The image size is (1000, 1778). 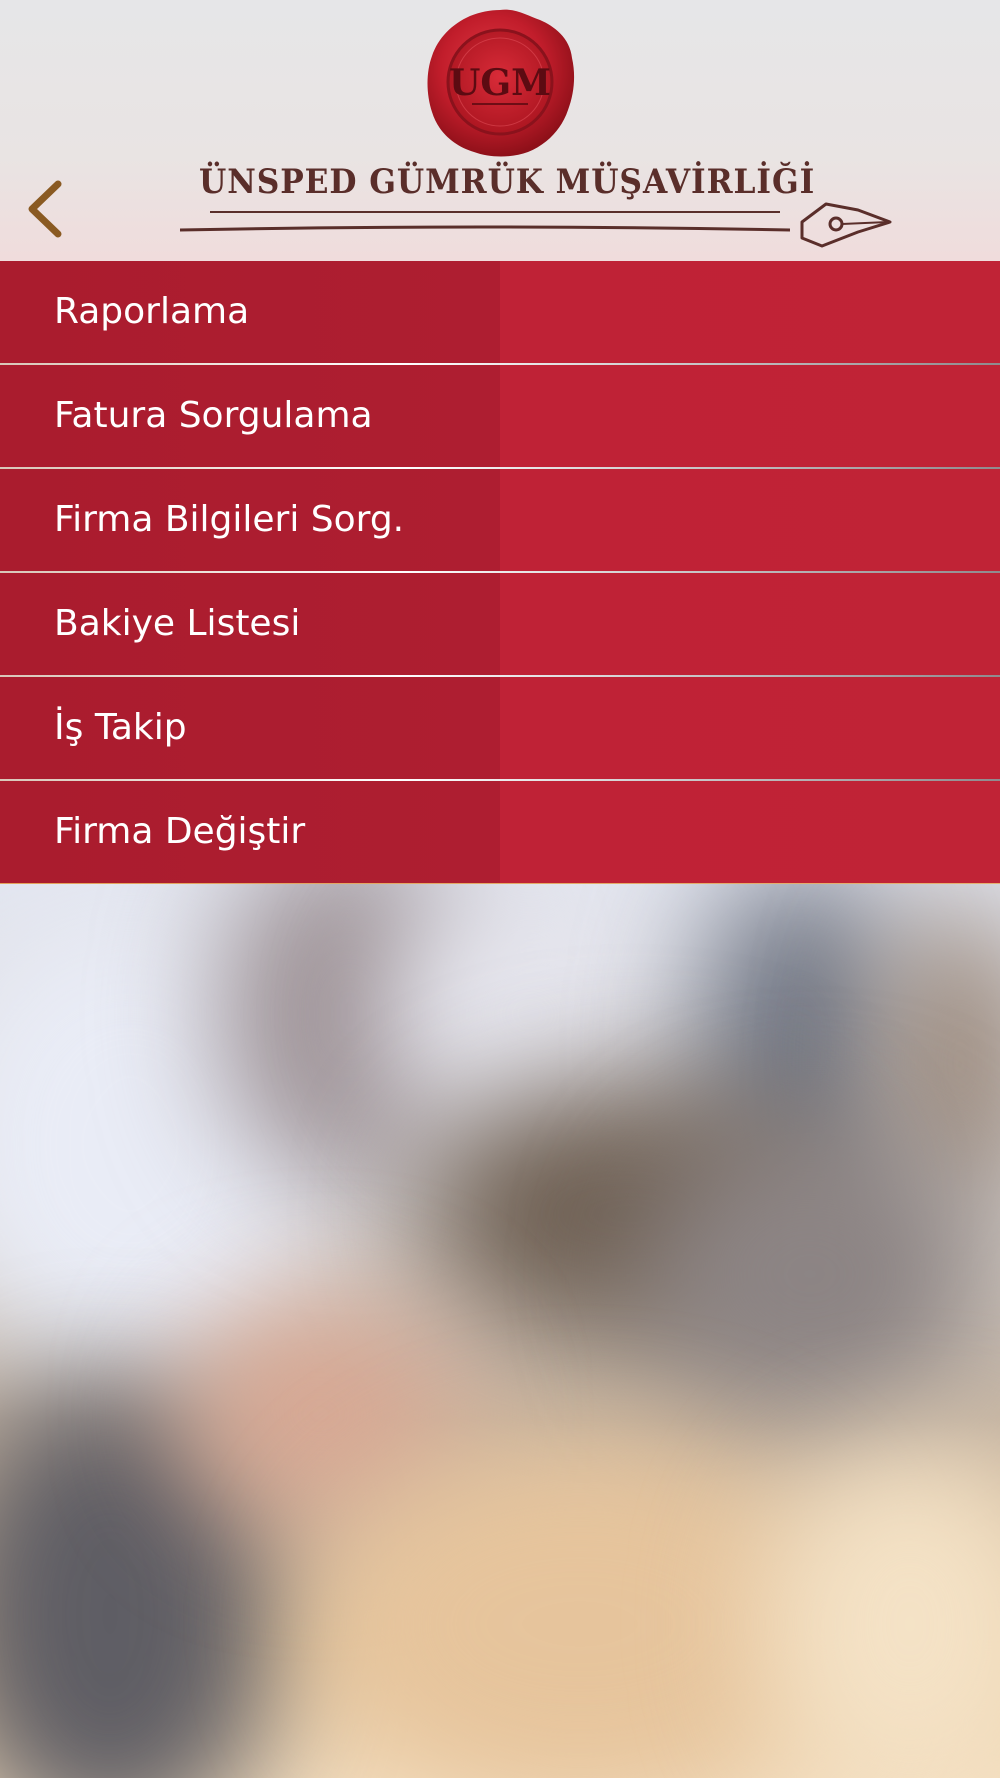 I want to click on wax-seal-logo: UGM, so click(x=501, y=83).